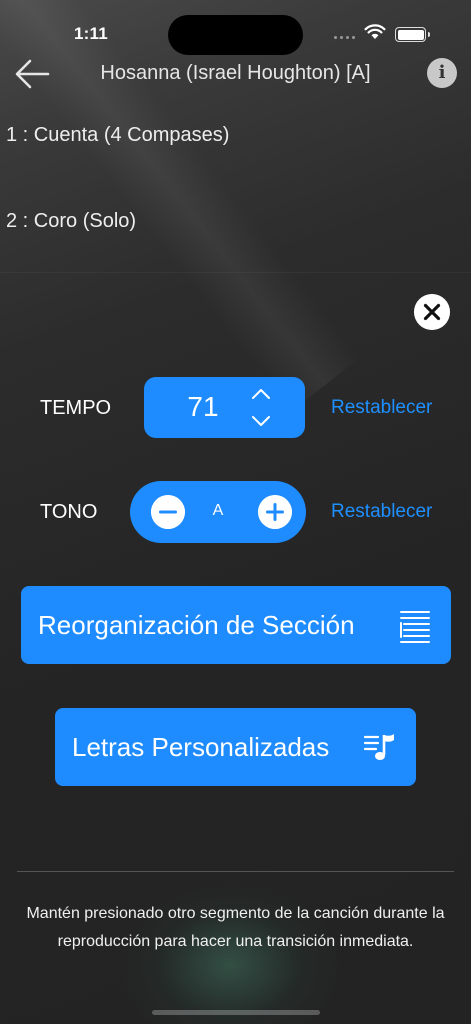 Image resolution: width=471 pixels, height=1024 pixels. Describe the element at coordinates (235, 227) in the screenshot. I see `section-item: 2 : Coro (Solo)` at that location.